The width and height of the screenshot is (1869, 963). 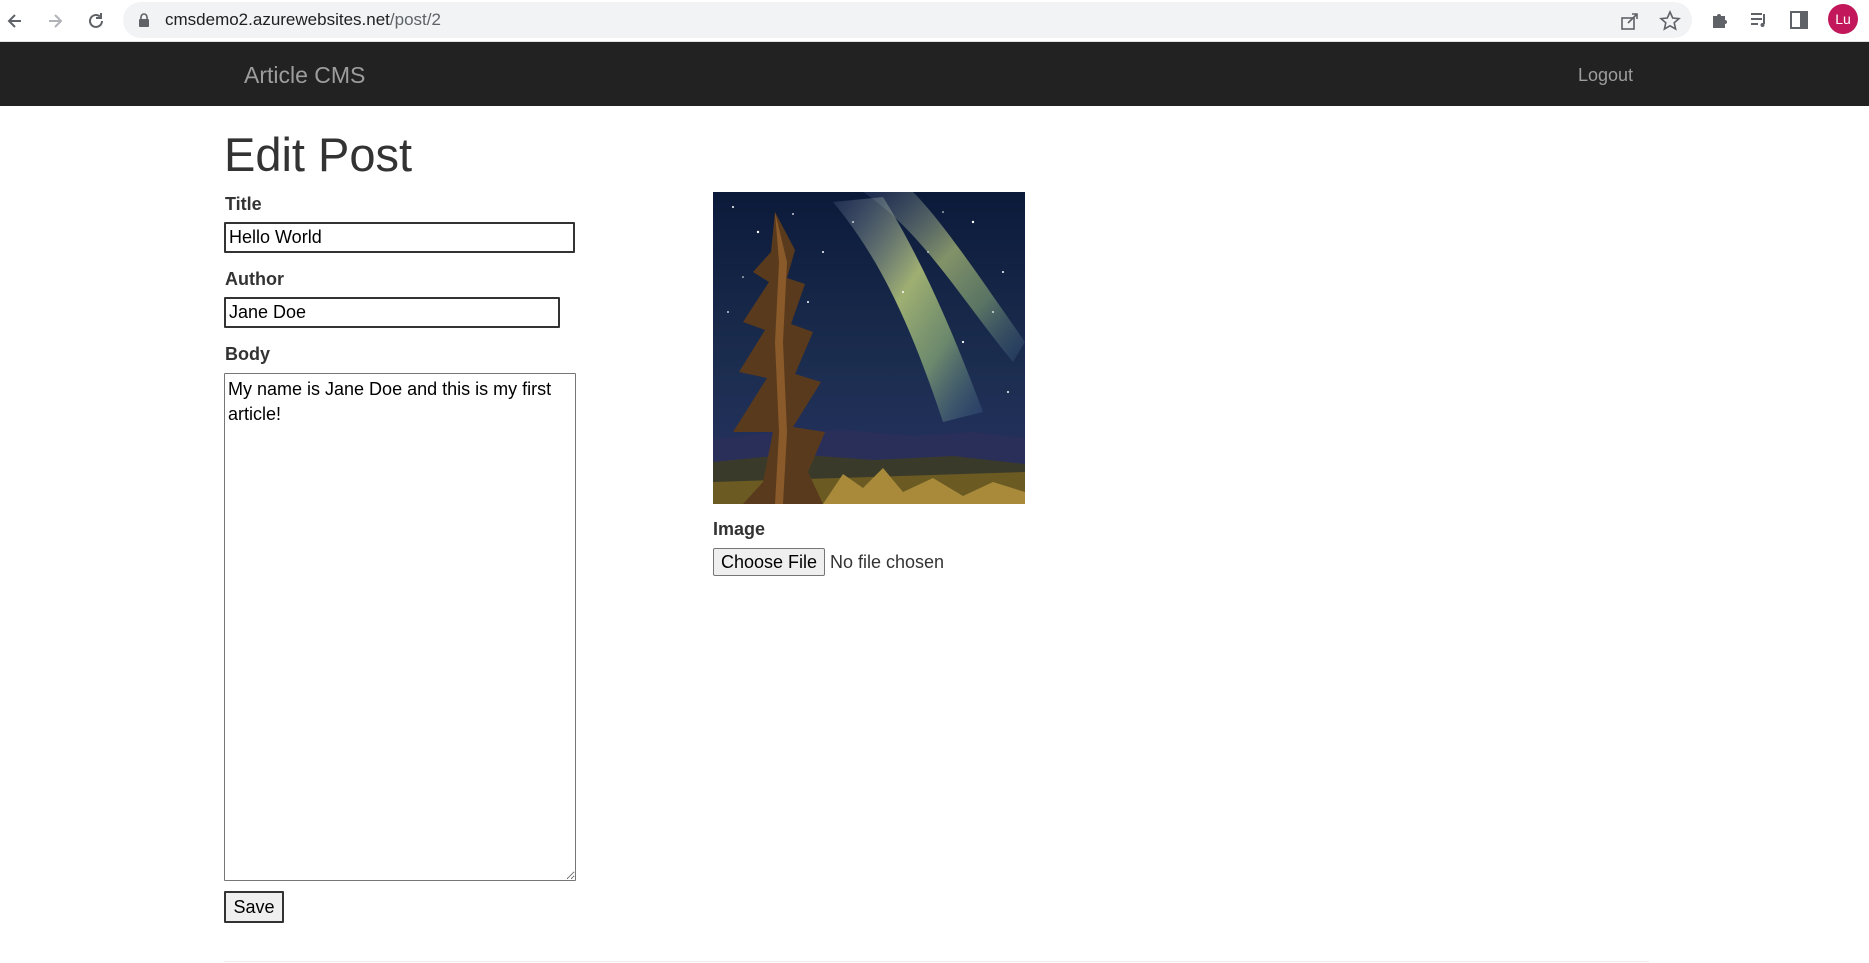 I want to click on reload-button, so click(x=96, y=21).